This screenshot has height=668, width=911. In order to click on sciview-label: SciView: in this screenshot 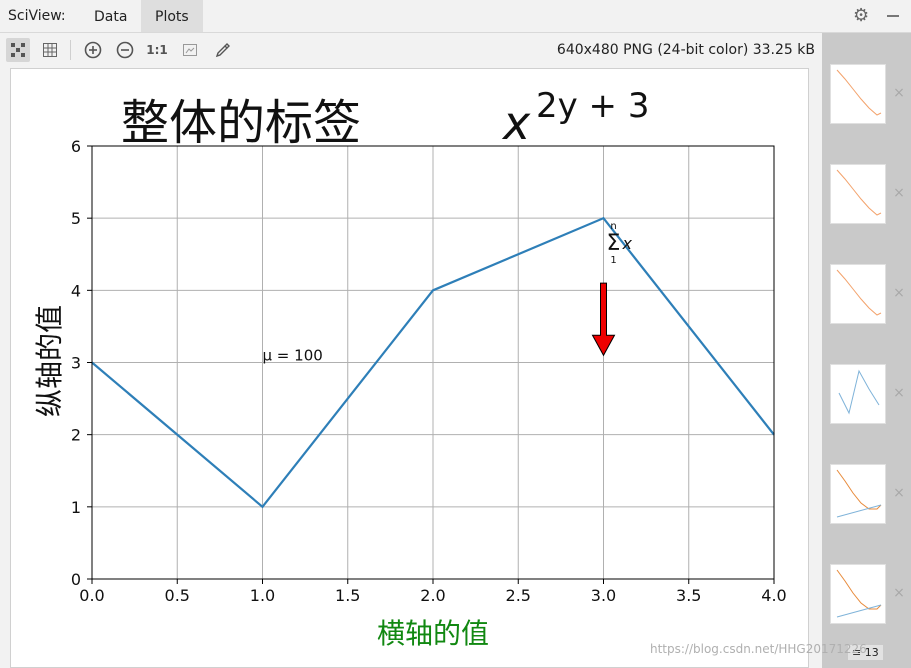, I will do `click(37, 16)`.